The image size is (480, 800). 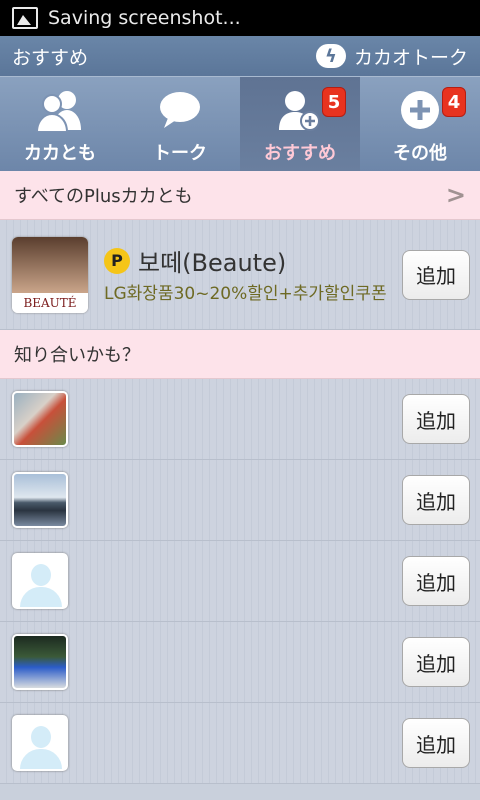 I want to click on tab-more: その他 4, so click(x=420, y=124).